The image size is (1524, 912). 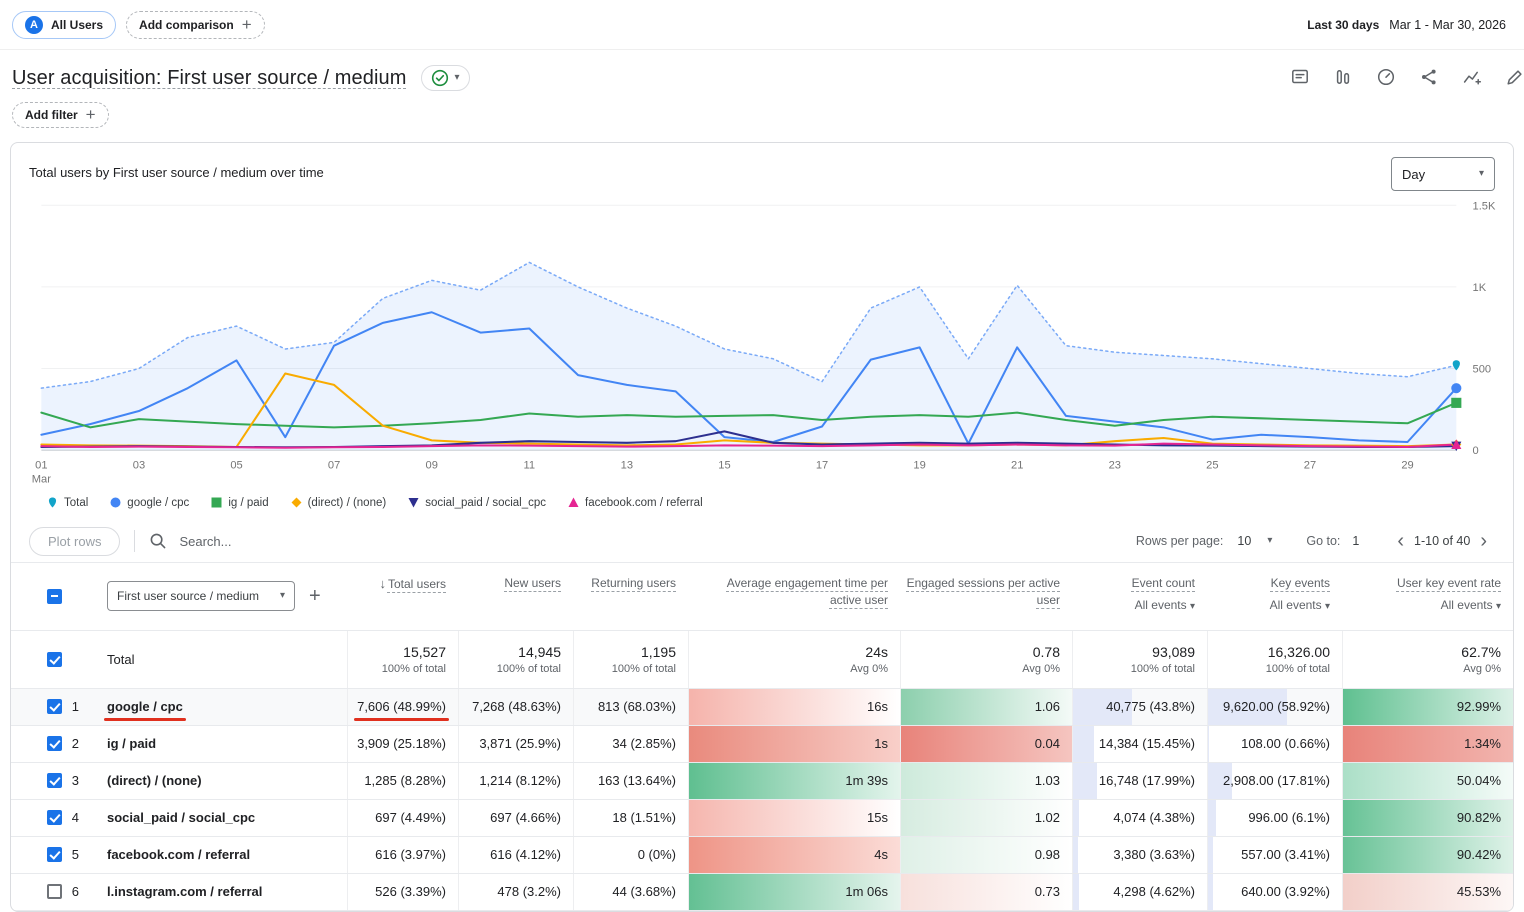 What do you see at coordinates (54, 659) in the screenshot?
I see `total-row-checkbox` at bounding box center [54, 659].